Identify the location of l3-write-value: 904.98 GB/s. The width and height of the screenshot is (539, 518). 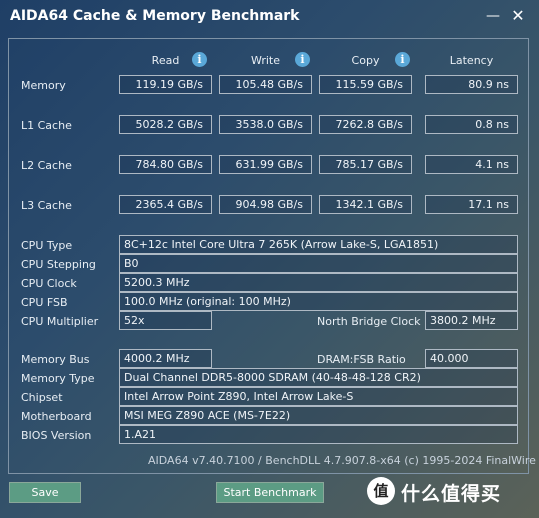
(265, 204).